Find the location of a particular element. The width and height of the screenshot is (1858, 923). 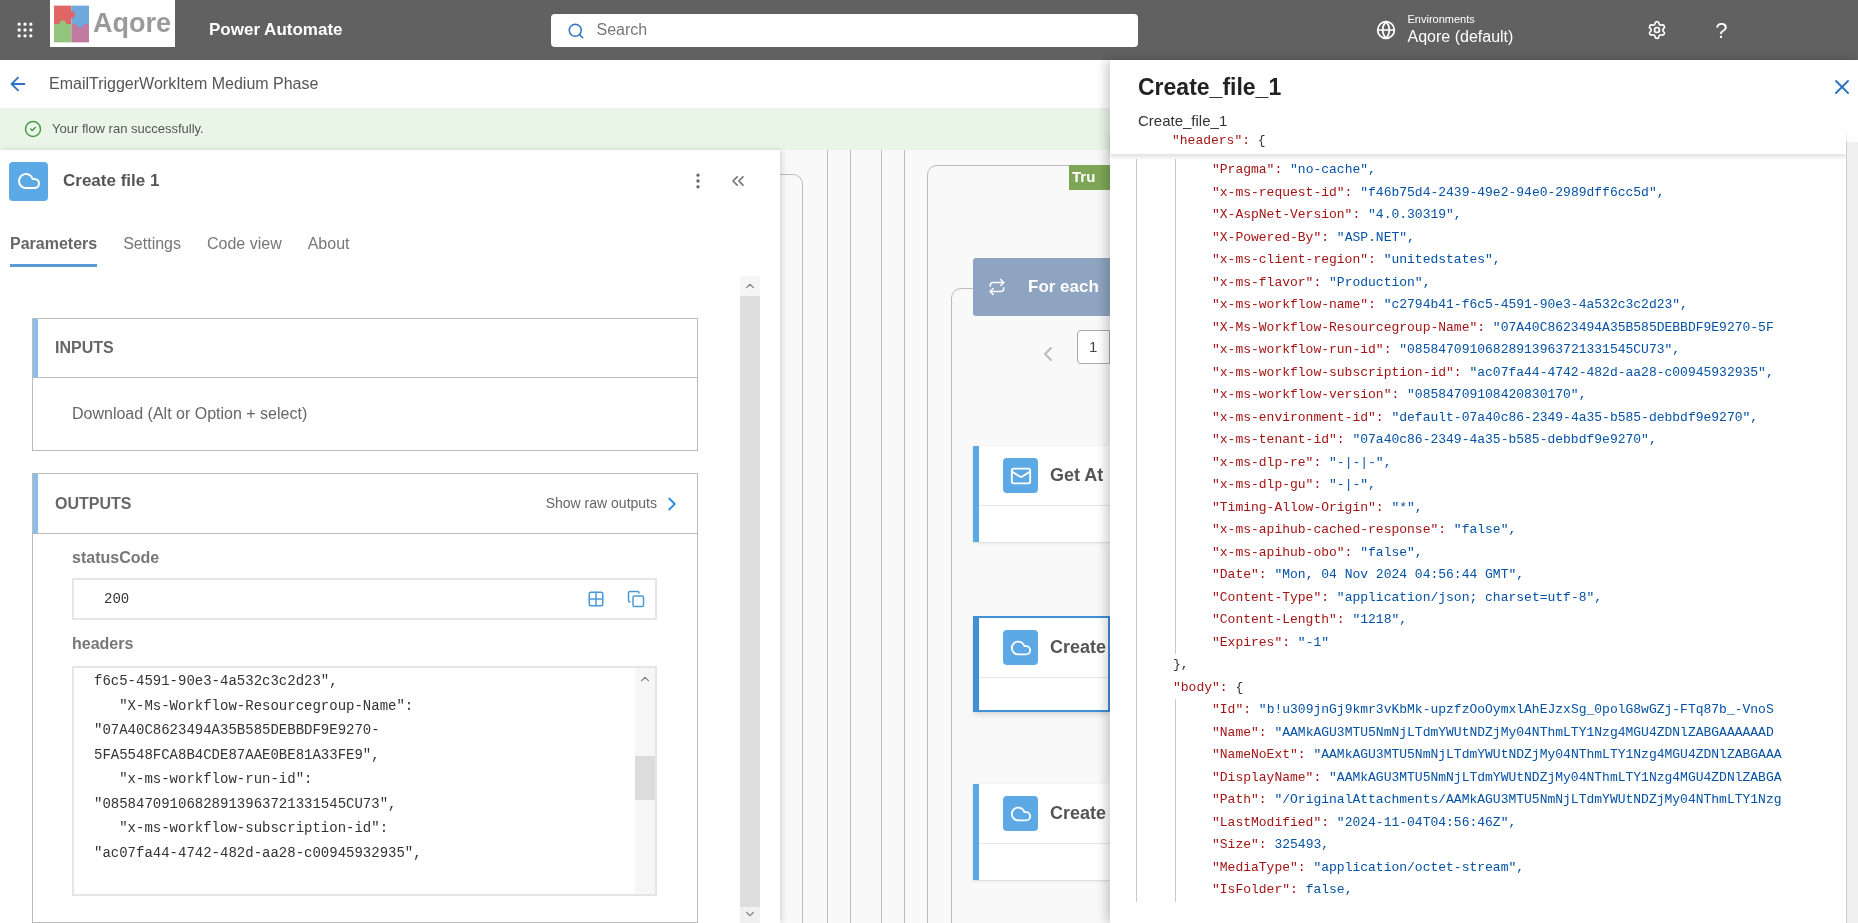

code-line: "MediaType": "application/octet-stream", is located at coordinates (1369, 867).